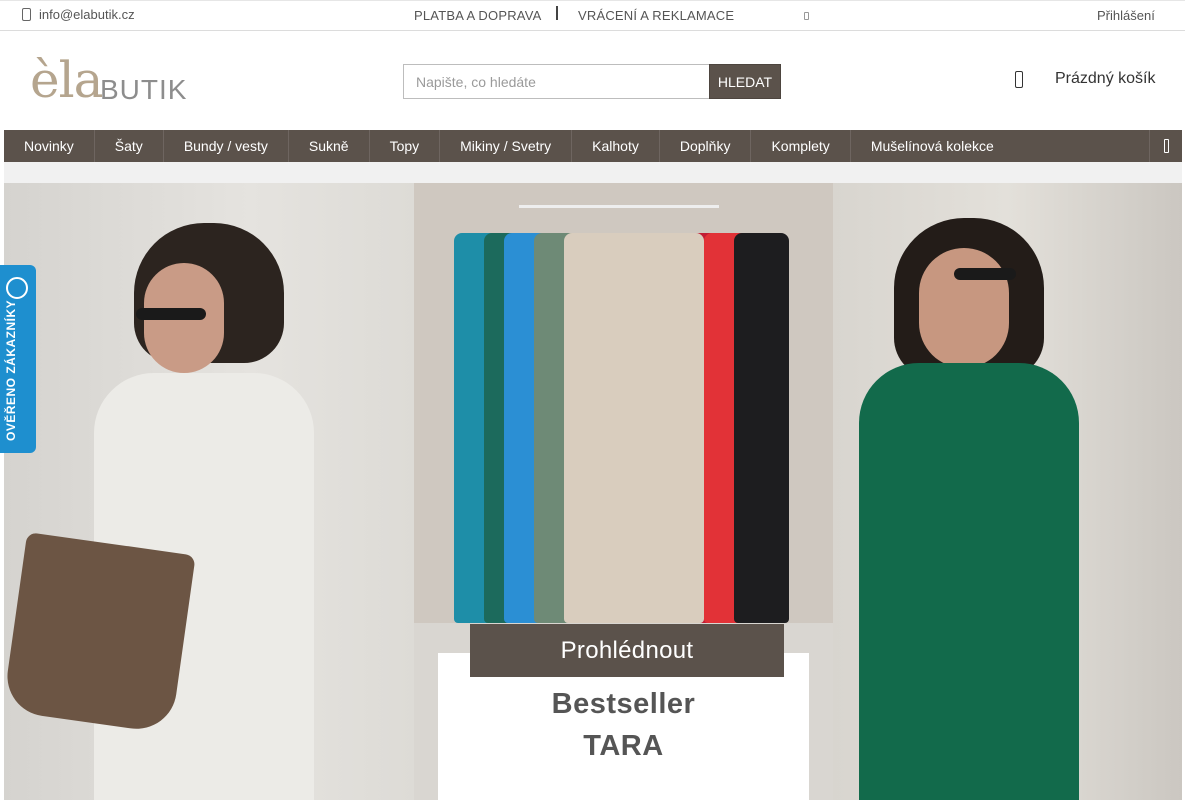 The height and width of the screenshot is (800, 1200). I want to click on nav-item-kalhoty: Kalhoty, so click(616, 146).